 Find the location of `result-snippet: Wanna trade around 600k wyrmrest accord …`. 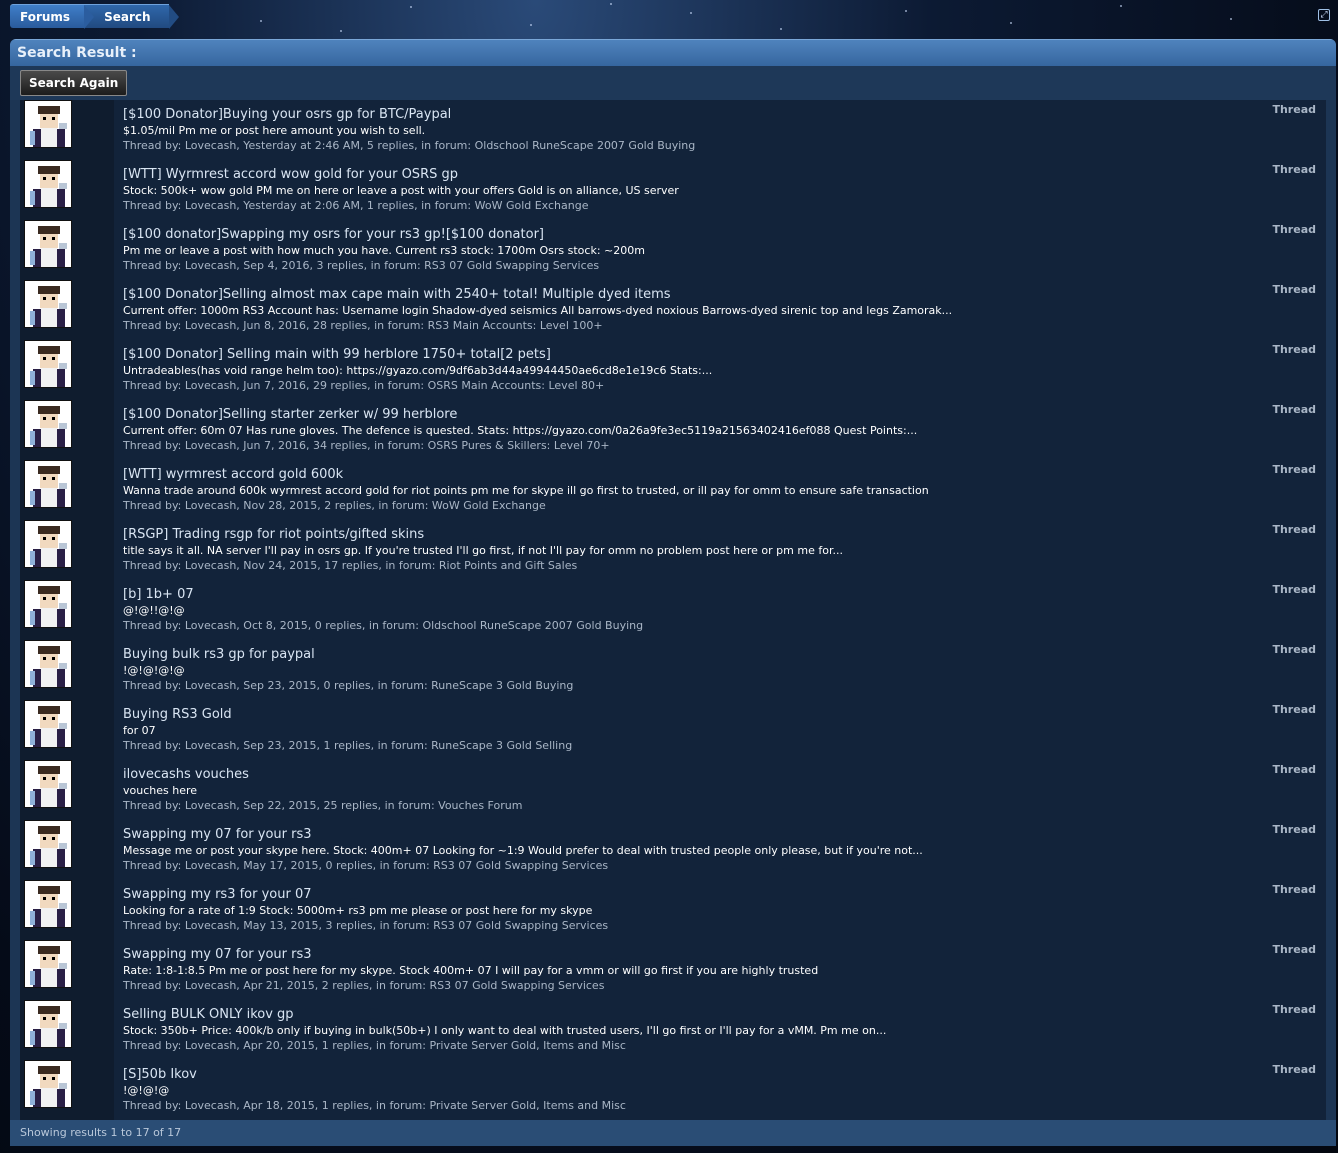

result-snippet: Wanna trade around 600k wyrmrest accord … is located at coordinates (526, 490).